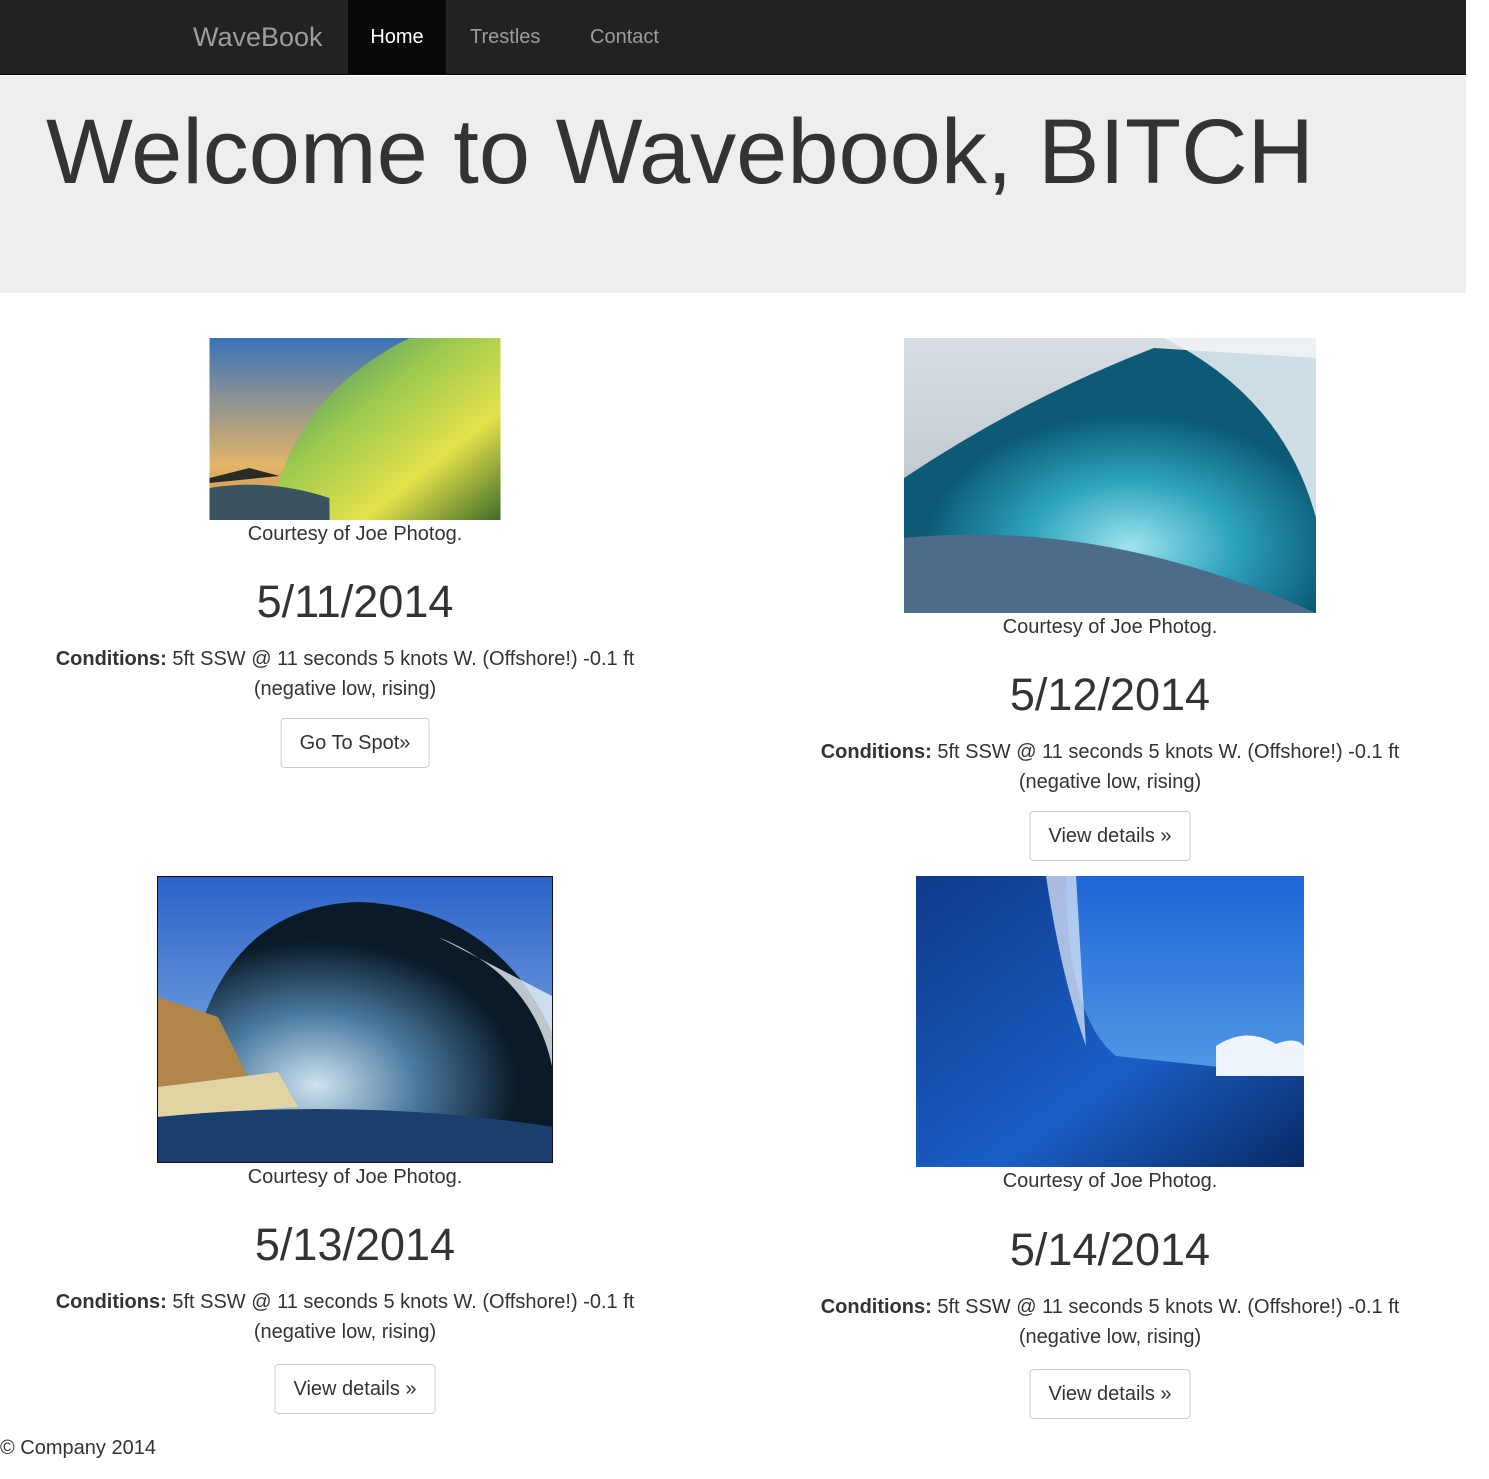 The image size is (1489, 1479). I want to click on footer-copyright: © Company 2014, so click(78, 1448).